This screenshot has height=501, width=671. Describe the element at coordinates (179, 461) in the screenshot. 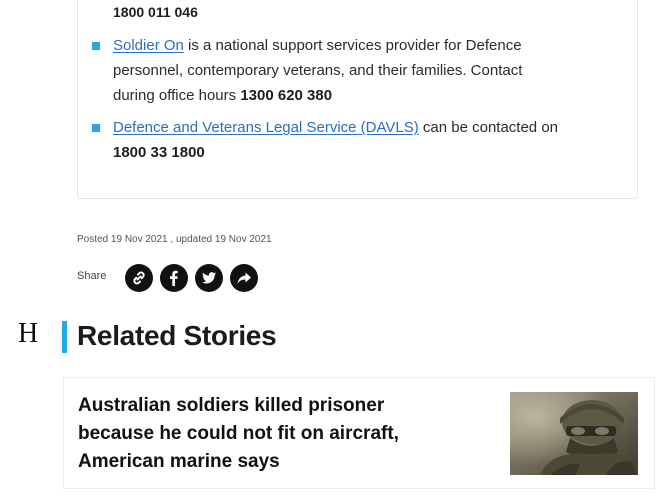

I see `headline-line: American marine says` at that location.